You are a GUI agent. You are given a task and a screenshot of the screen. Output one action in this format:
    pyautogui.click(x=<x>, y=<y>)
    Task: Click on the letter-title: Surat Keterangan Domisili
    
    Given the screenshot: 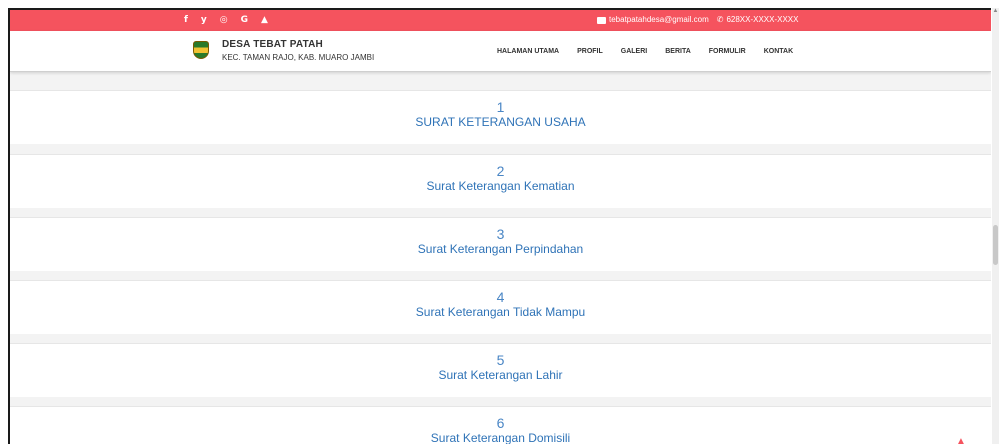 What is the action you would take?
    pyautogui.click(x=500, y=437)
    